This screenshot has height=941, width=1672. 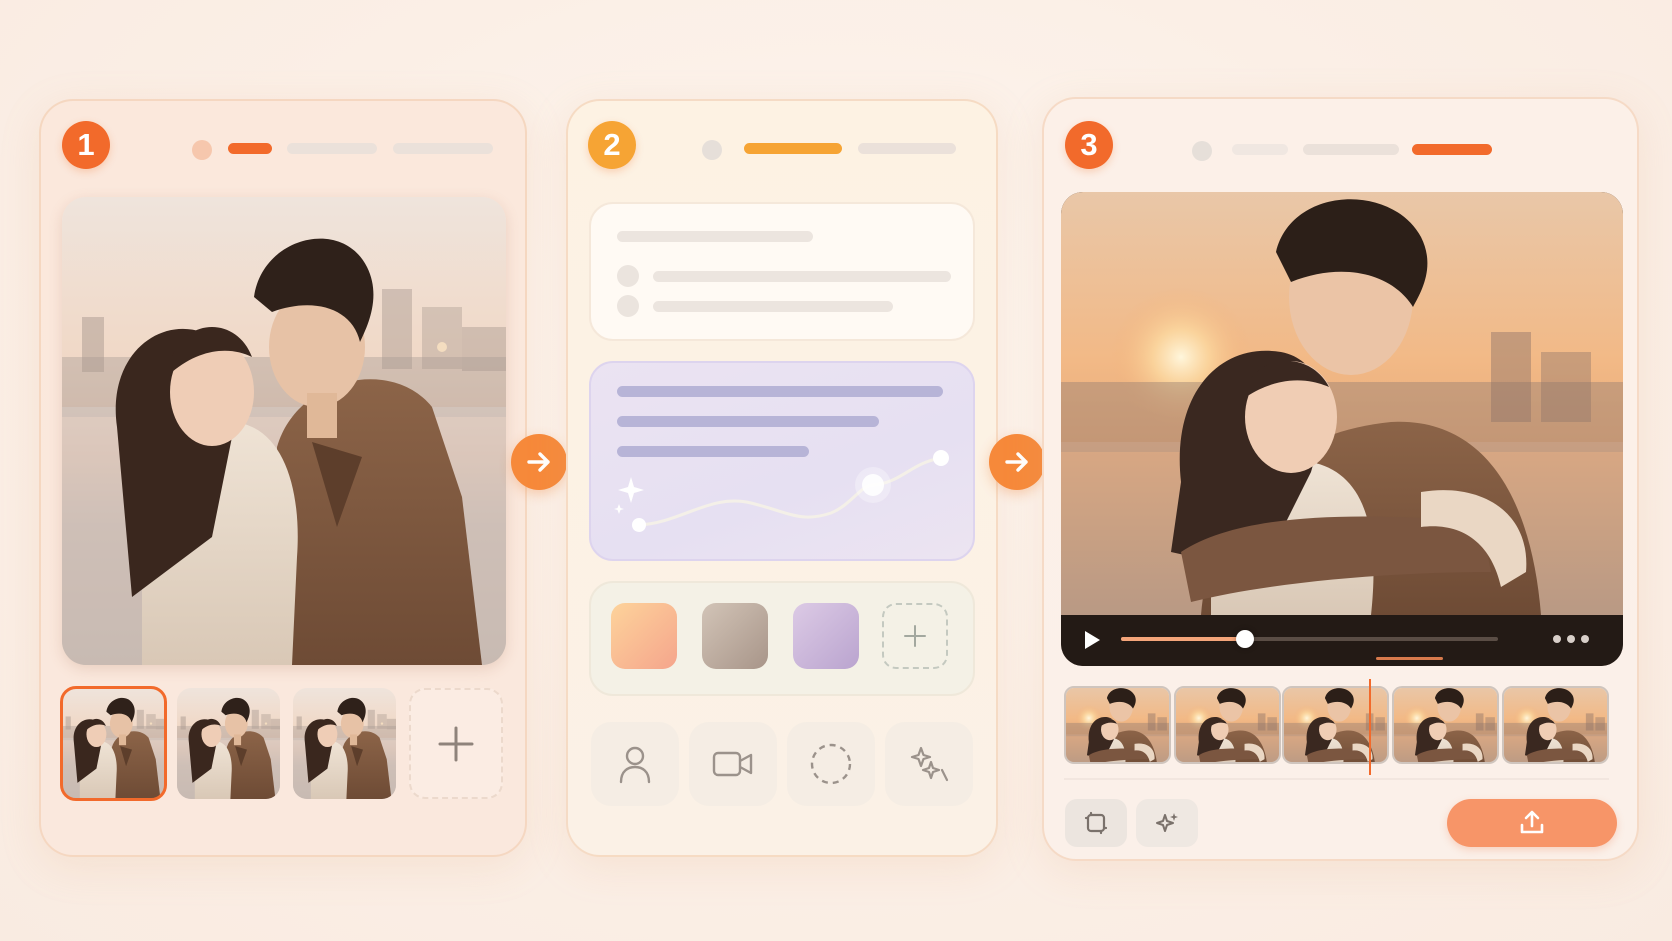 What do you see at coordinates (782, 638) in the screenshot?
I see `style-swatches-card` at bounding box center [782, 638].